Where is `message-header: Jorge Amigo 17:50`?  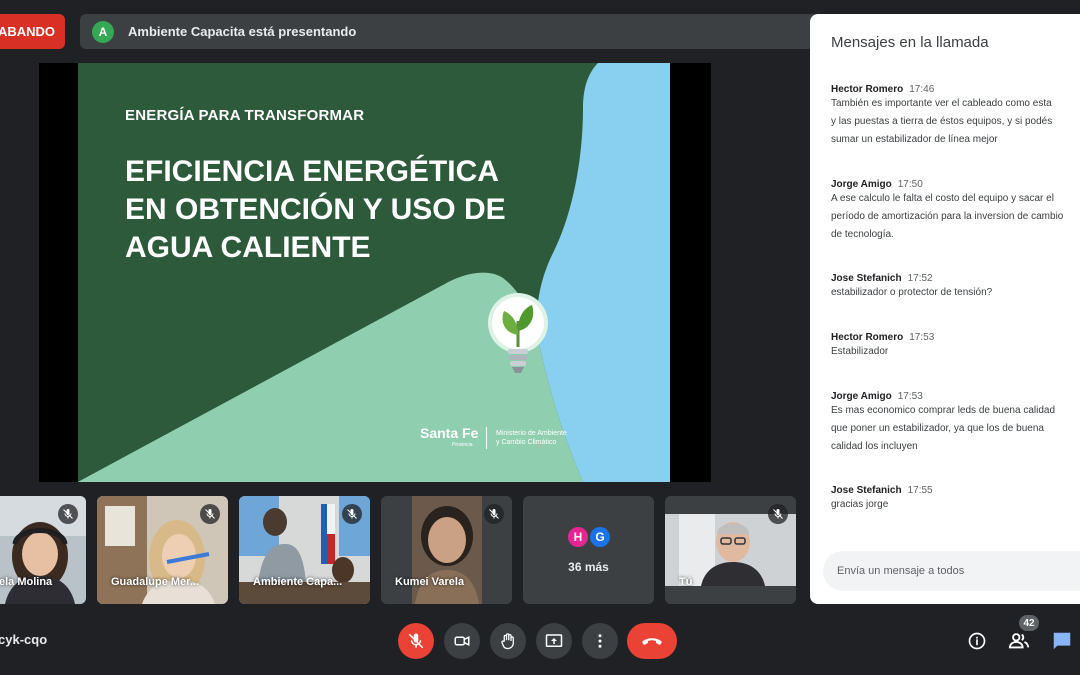
message-header: Jorge Amigo 17:50 is located at coordinates (955, 184).